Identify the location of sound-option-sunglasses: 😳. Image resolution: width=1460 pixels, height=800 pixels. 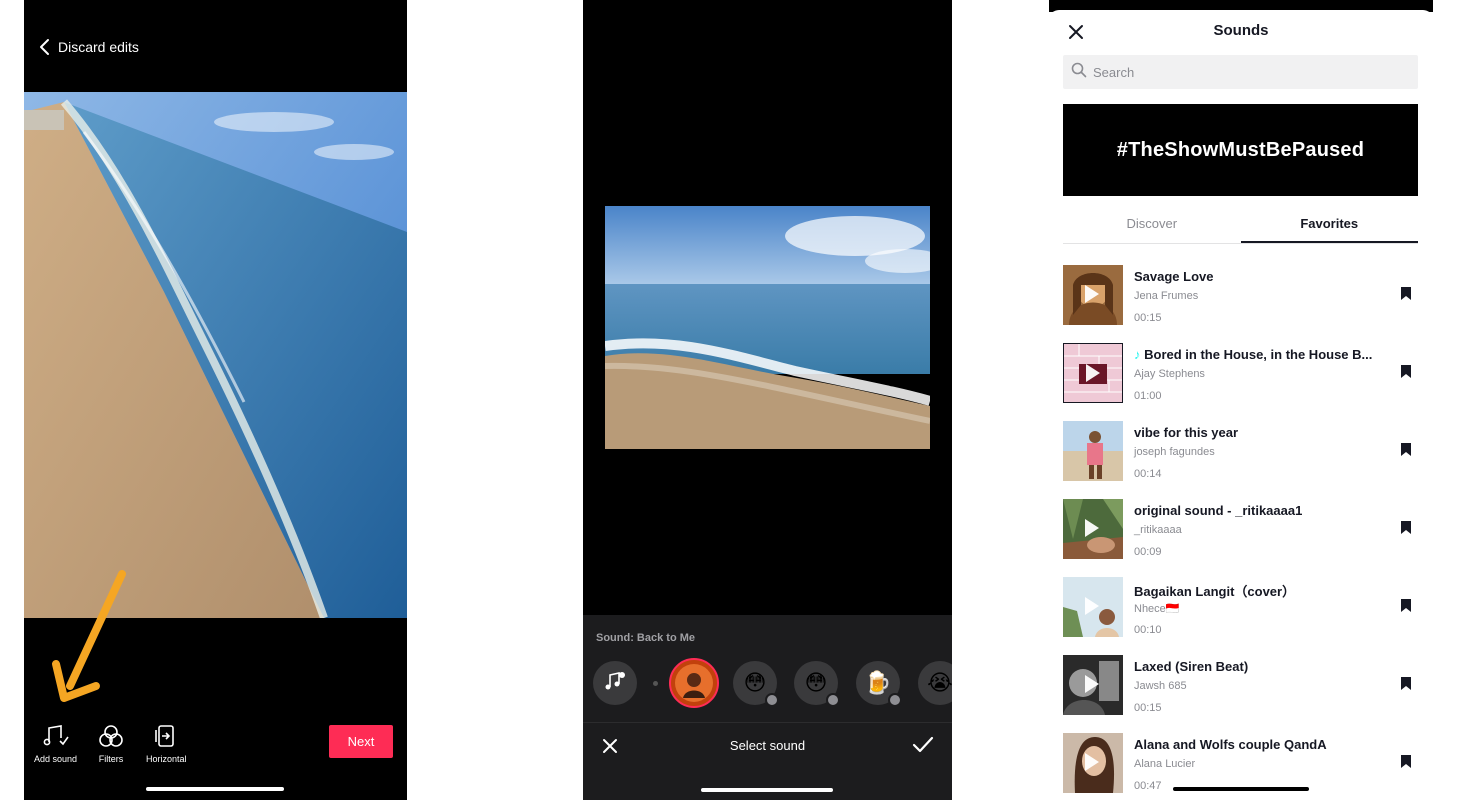
(756, 684).